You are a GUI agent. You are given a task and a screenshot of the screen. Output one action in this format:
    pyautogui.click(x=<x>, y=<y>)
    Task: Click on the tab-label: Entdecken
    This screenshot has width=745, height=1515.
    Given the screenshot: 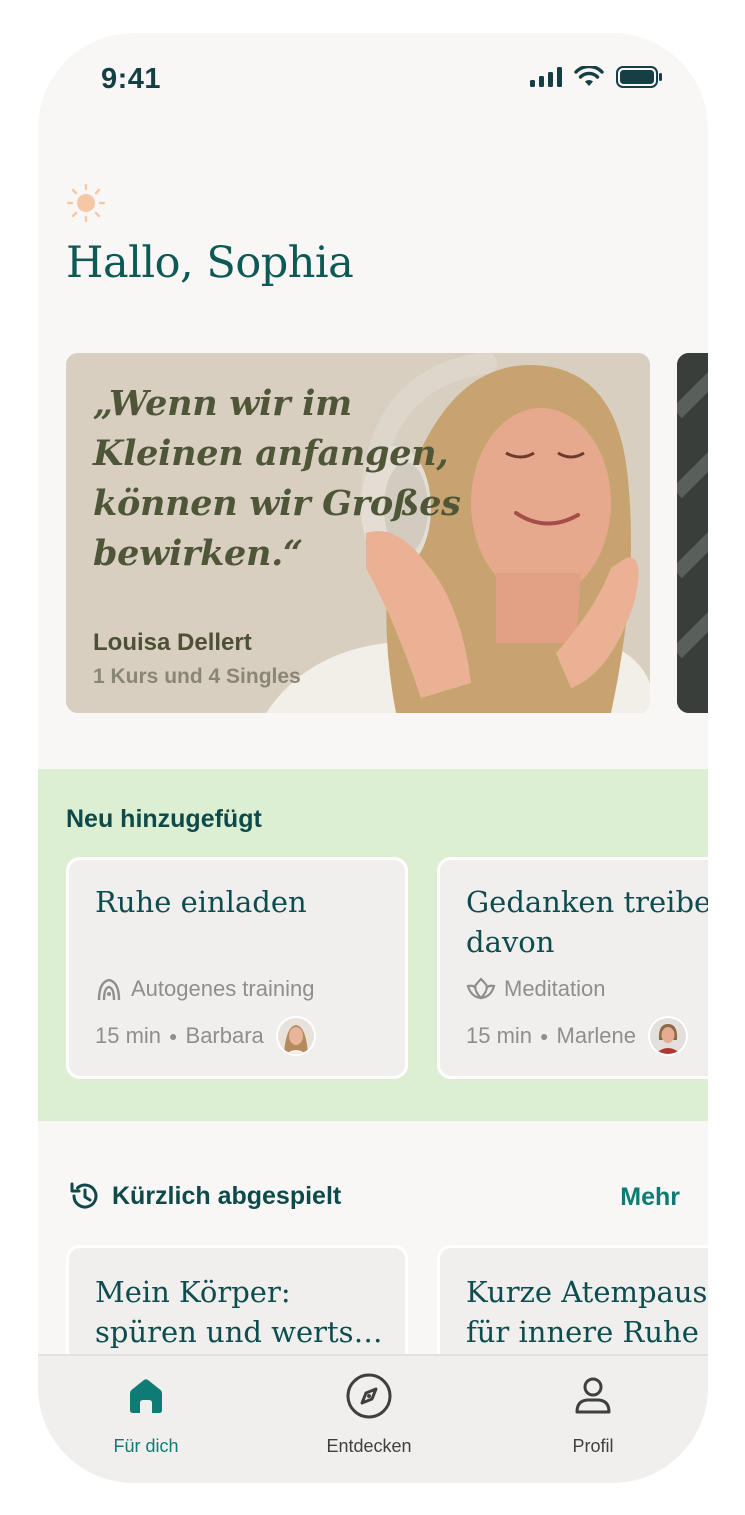 What is the action you would take?
    pyautogui.click(x=369, y=1446)
    